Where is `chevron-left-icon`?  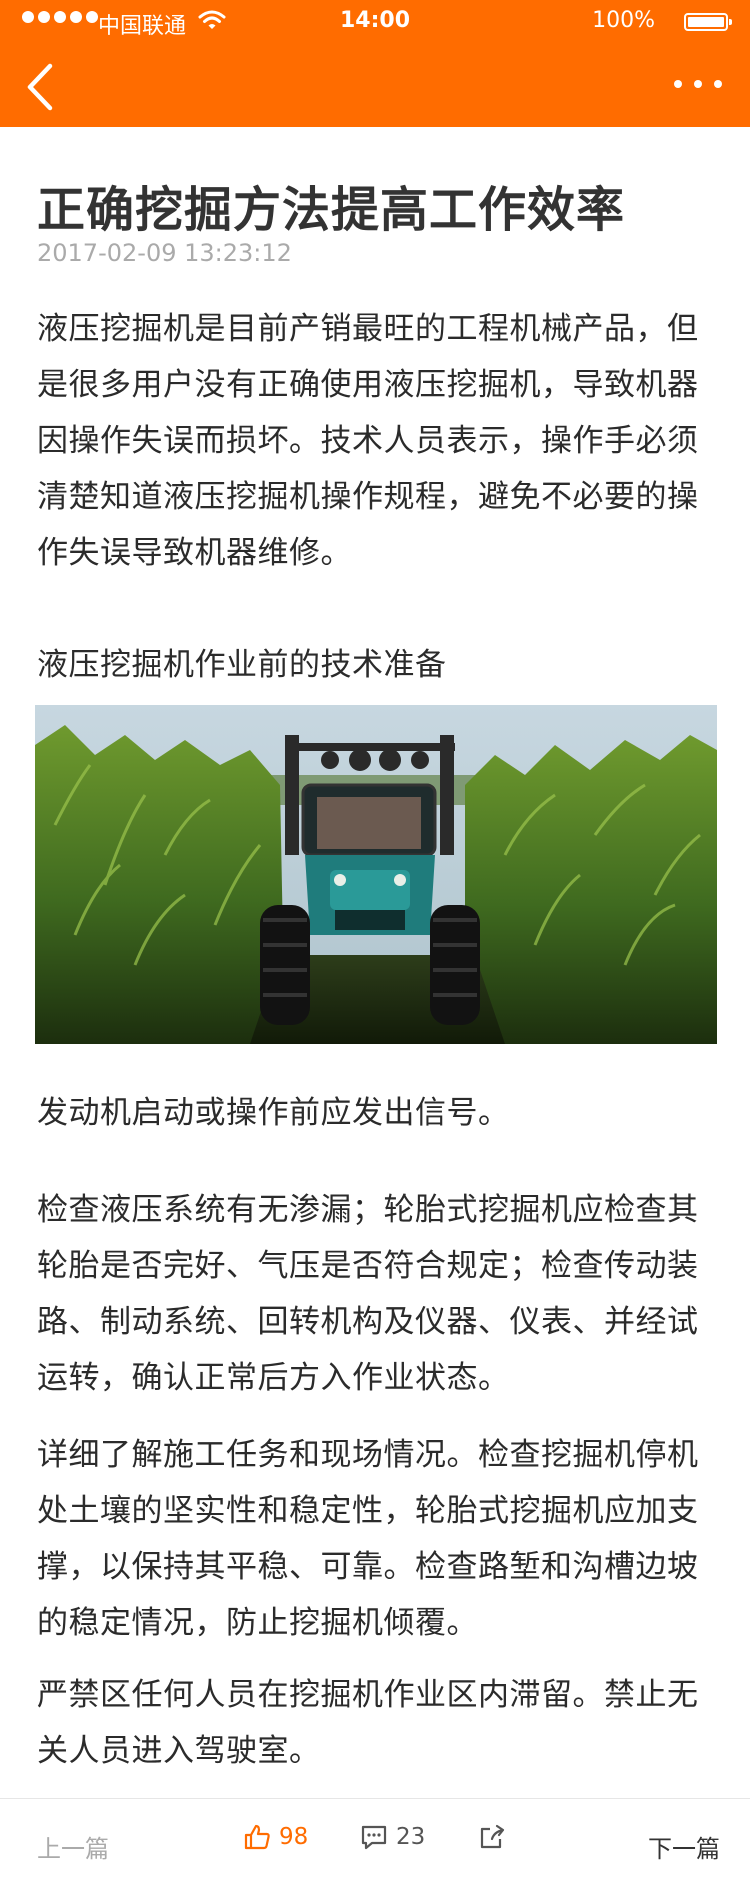 chevron-left-icon is located at coordinates (40, 87).